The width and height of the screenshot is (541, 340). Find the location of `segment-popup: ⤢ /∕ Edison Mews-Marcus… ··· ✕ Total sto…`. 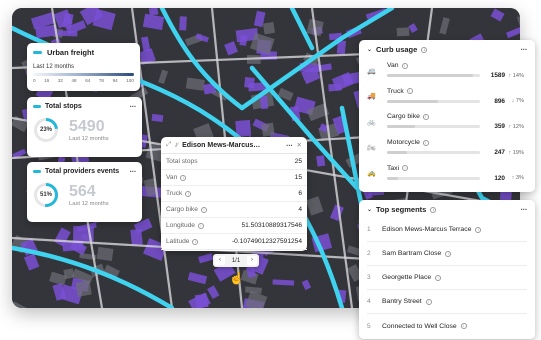

segment-popup: ⤢ /∕ Edison Mews-Marcus… ··· ✕ Total sto… is located at coordinates (234, 194).